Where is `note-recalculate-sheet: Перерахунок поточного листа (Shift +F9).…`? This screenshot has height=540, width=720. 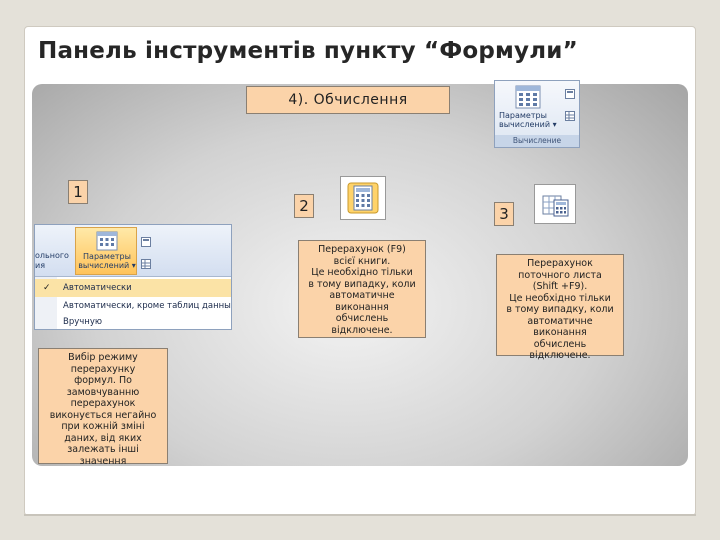
note-recalculate-sheet: Перерахунок поточного листа (Shift +F9).… is located at coordinates (560, 307).